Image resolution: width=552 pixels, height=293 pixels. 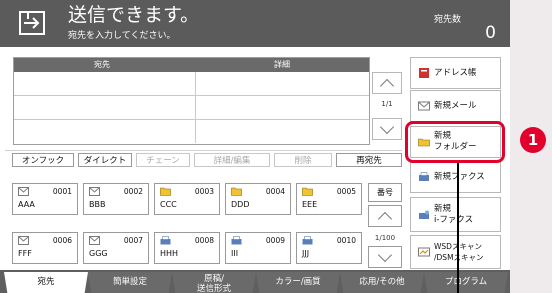 What do you see at coordinates (490, 33) in the screenshot?
I see `destination-count: 0` at bounding box center [490, 33].